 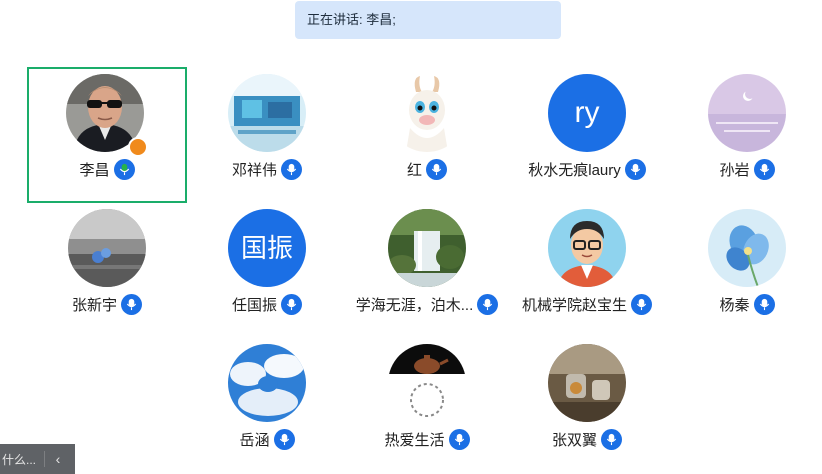 I want to click on participant-tile: 机械学院赵宝生, so click(x=587, y=270).